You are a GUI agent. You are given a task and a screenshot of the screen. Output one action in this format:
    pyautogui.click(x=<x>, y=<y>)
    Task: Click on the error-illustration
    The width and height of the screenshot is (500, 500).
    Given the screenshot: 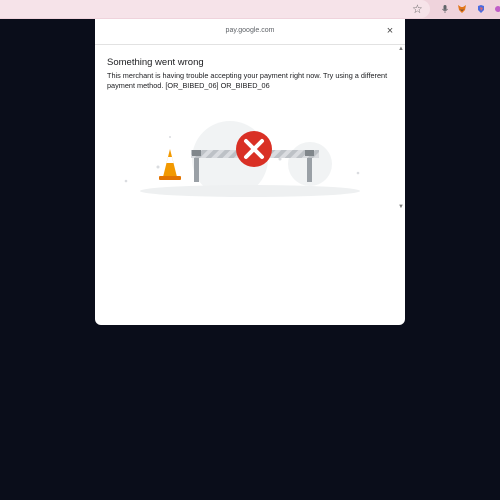 What is the action you would take?
    pyautogui.click(x=242, y=159)
    